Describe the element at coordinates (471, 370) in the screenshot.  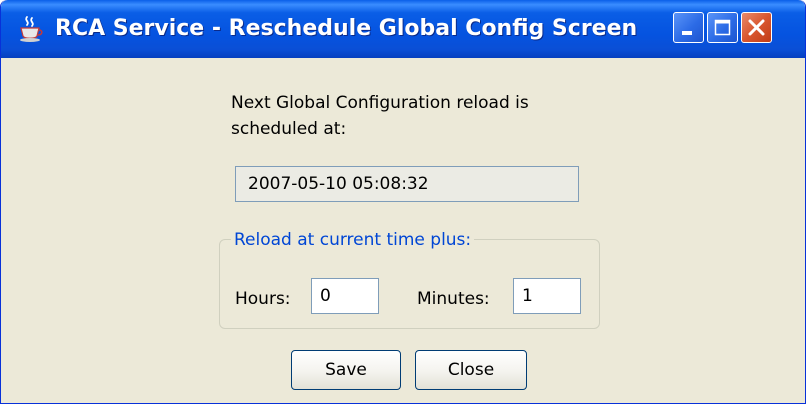
I see `close-button: Close` at that location.